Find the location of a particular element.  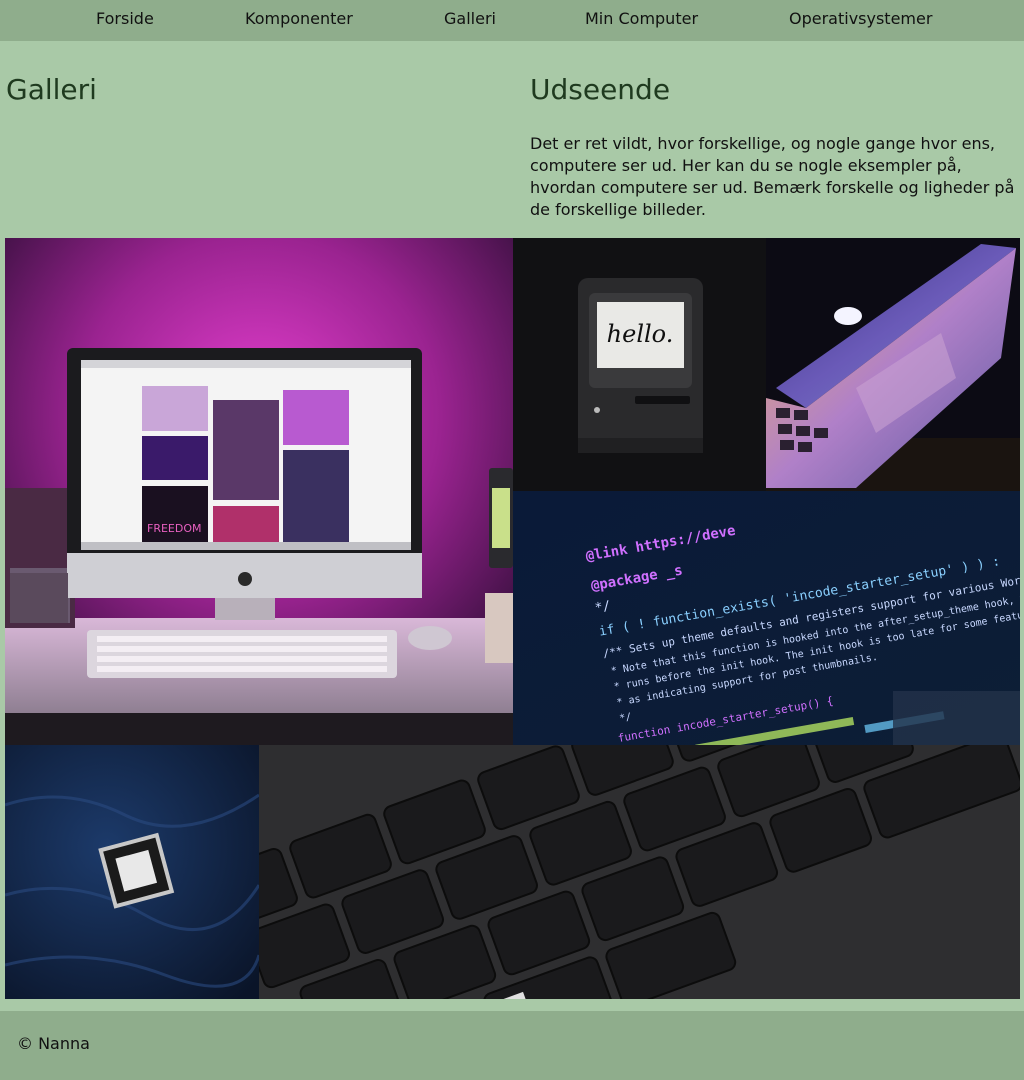

macbook-photo is located at coordinates (893, 364).